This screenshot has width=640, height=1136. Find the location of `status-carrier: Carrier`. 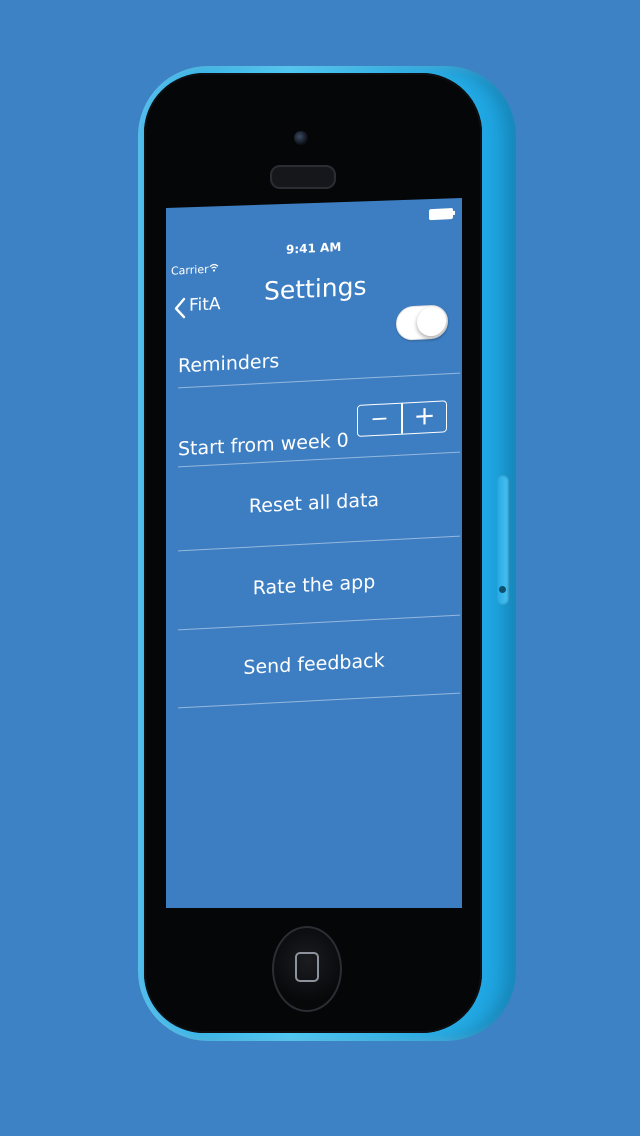

status-carrier: Carrier is located at coordinates (190, 270).